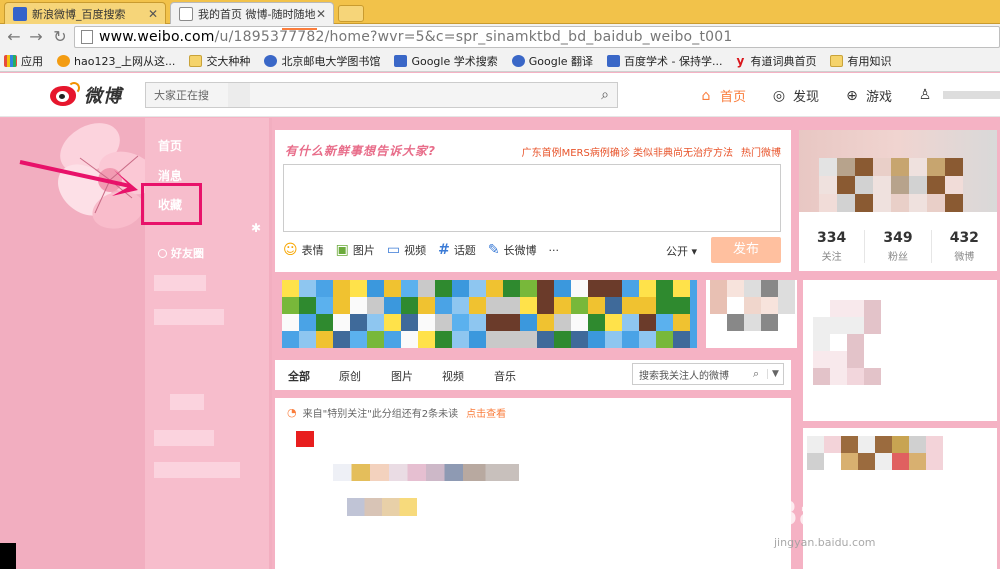  Describe the element at coordinates (867, 96) in the screenshot. I see `nav-game: ⊕ 游戏` at that location.